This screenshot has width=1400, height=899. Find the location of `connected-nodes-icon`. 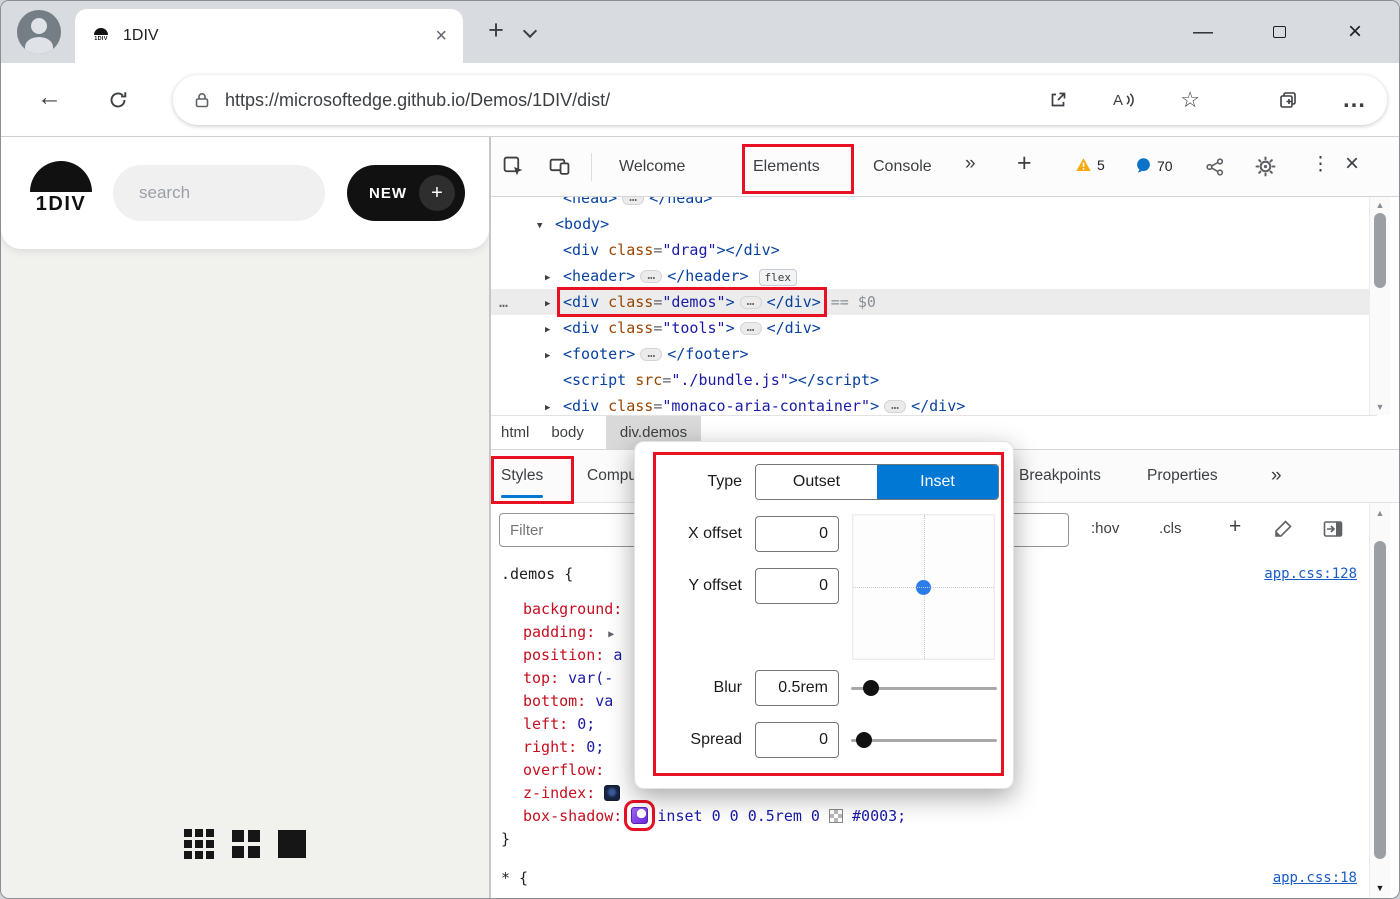

connected-nodes-icon is located at coordinates (1215, 167).